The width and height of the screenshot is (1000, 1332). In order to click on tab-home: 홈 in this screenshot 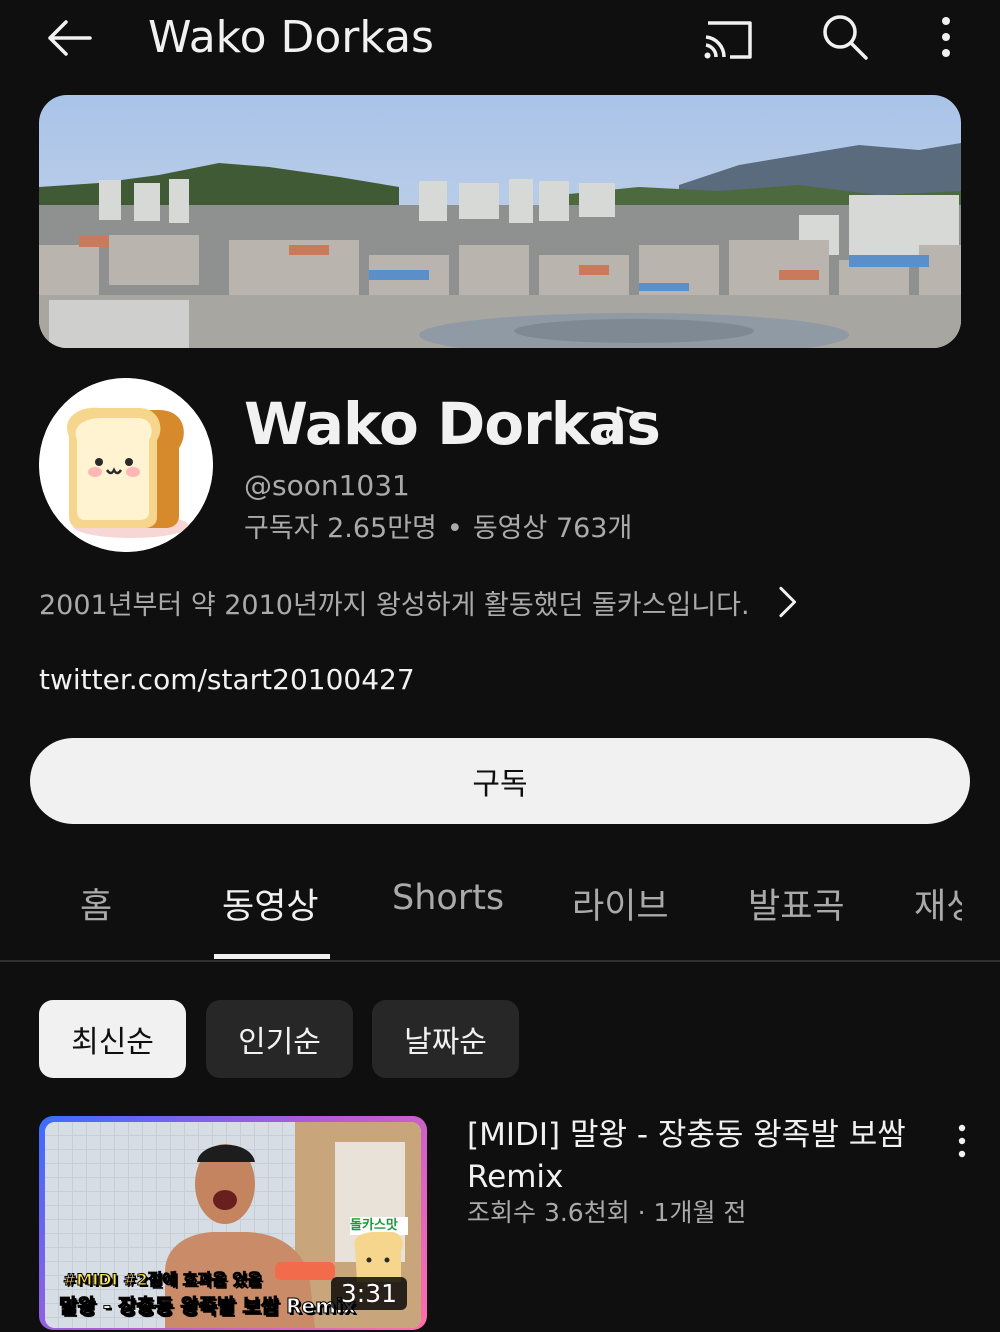, I will do `click(96, 903)`.